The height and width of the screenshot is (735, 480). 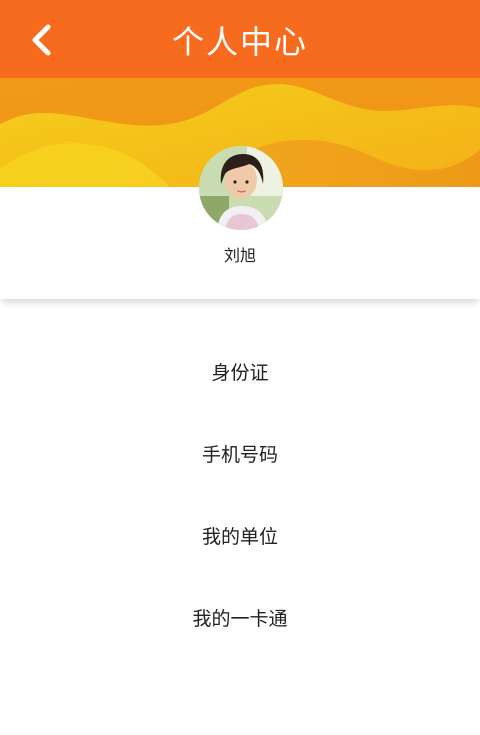 I want to click on menu-item-my-card: 我的一卡通, so click(x=240, y=617).